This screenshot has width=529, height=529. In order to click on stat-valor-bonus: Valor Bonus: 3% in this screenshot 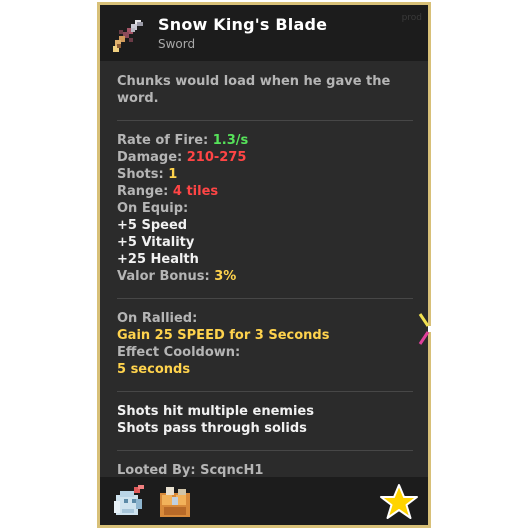, I will do `click(265, 276)`.